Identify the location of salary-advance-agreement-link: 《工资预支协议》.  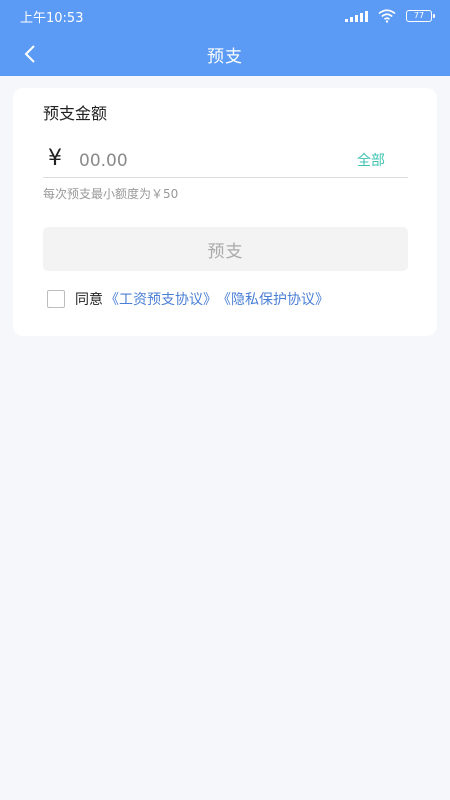
(161, 299).